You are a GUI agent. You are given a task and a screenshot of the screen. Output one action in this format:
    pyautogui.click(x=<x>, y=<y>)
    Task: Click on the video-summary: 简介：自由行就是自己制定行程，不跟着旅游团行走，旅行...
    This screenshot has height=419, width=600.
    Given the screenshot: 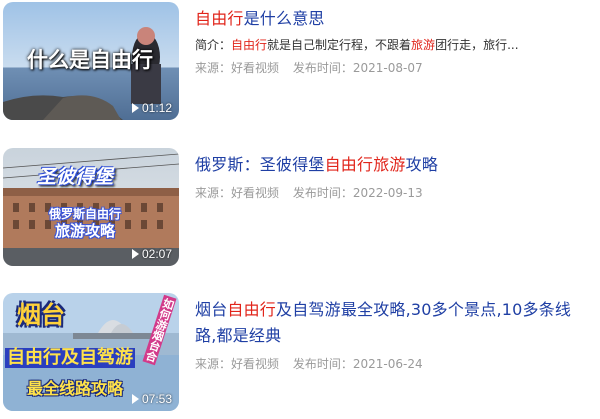 What is the action you would take?
    pyautogui.click(x=390, y=45)
    